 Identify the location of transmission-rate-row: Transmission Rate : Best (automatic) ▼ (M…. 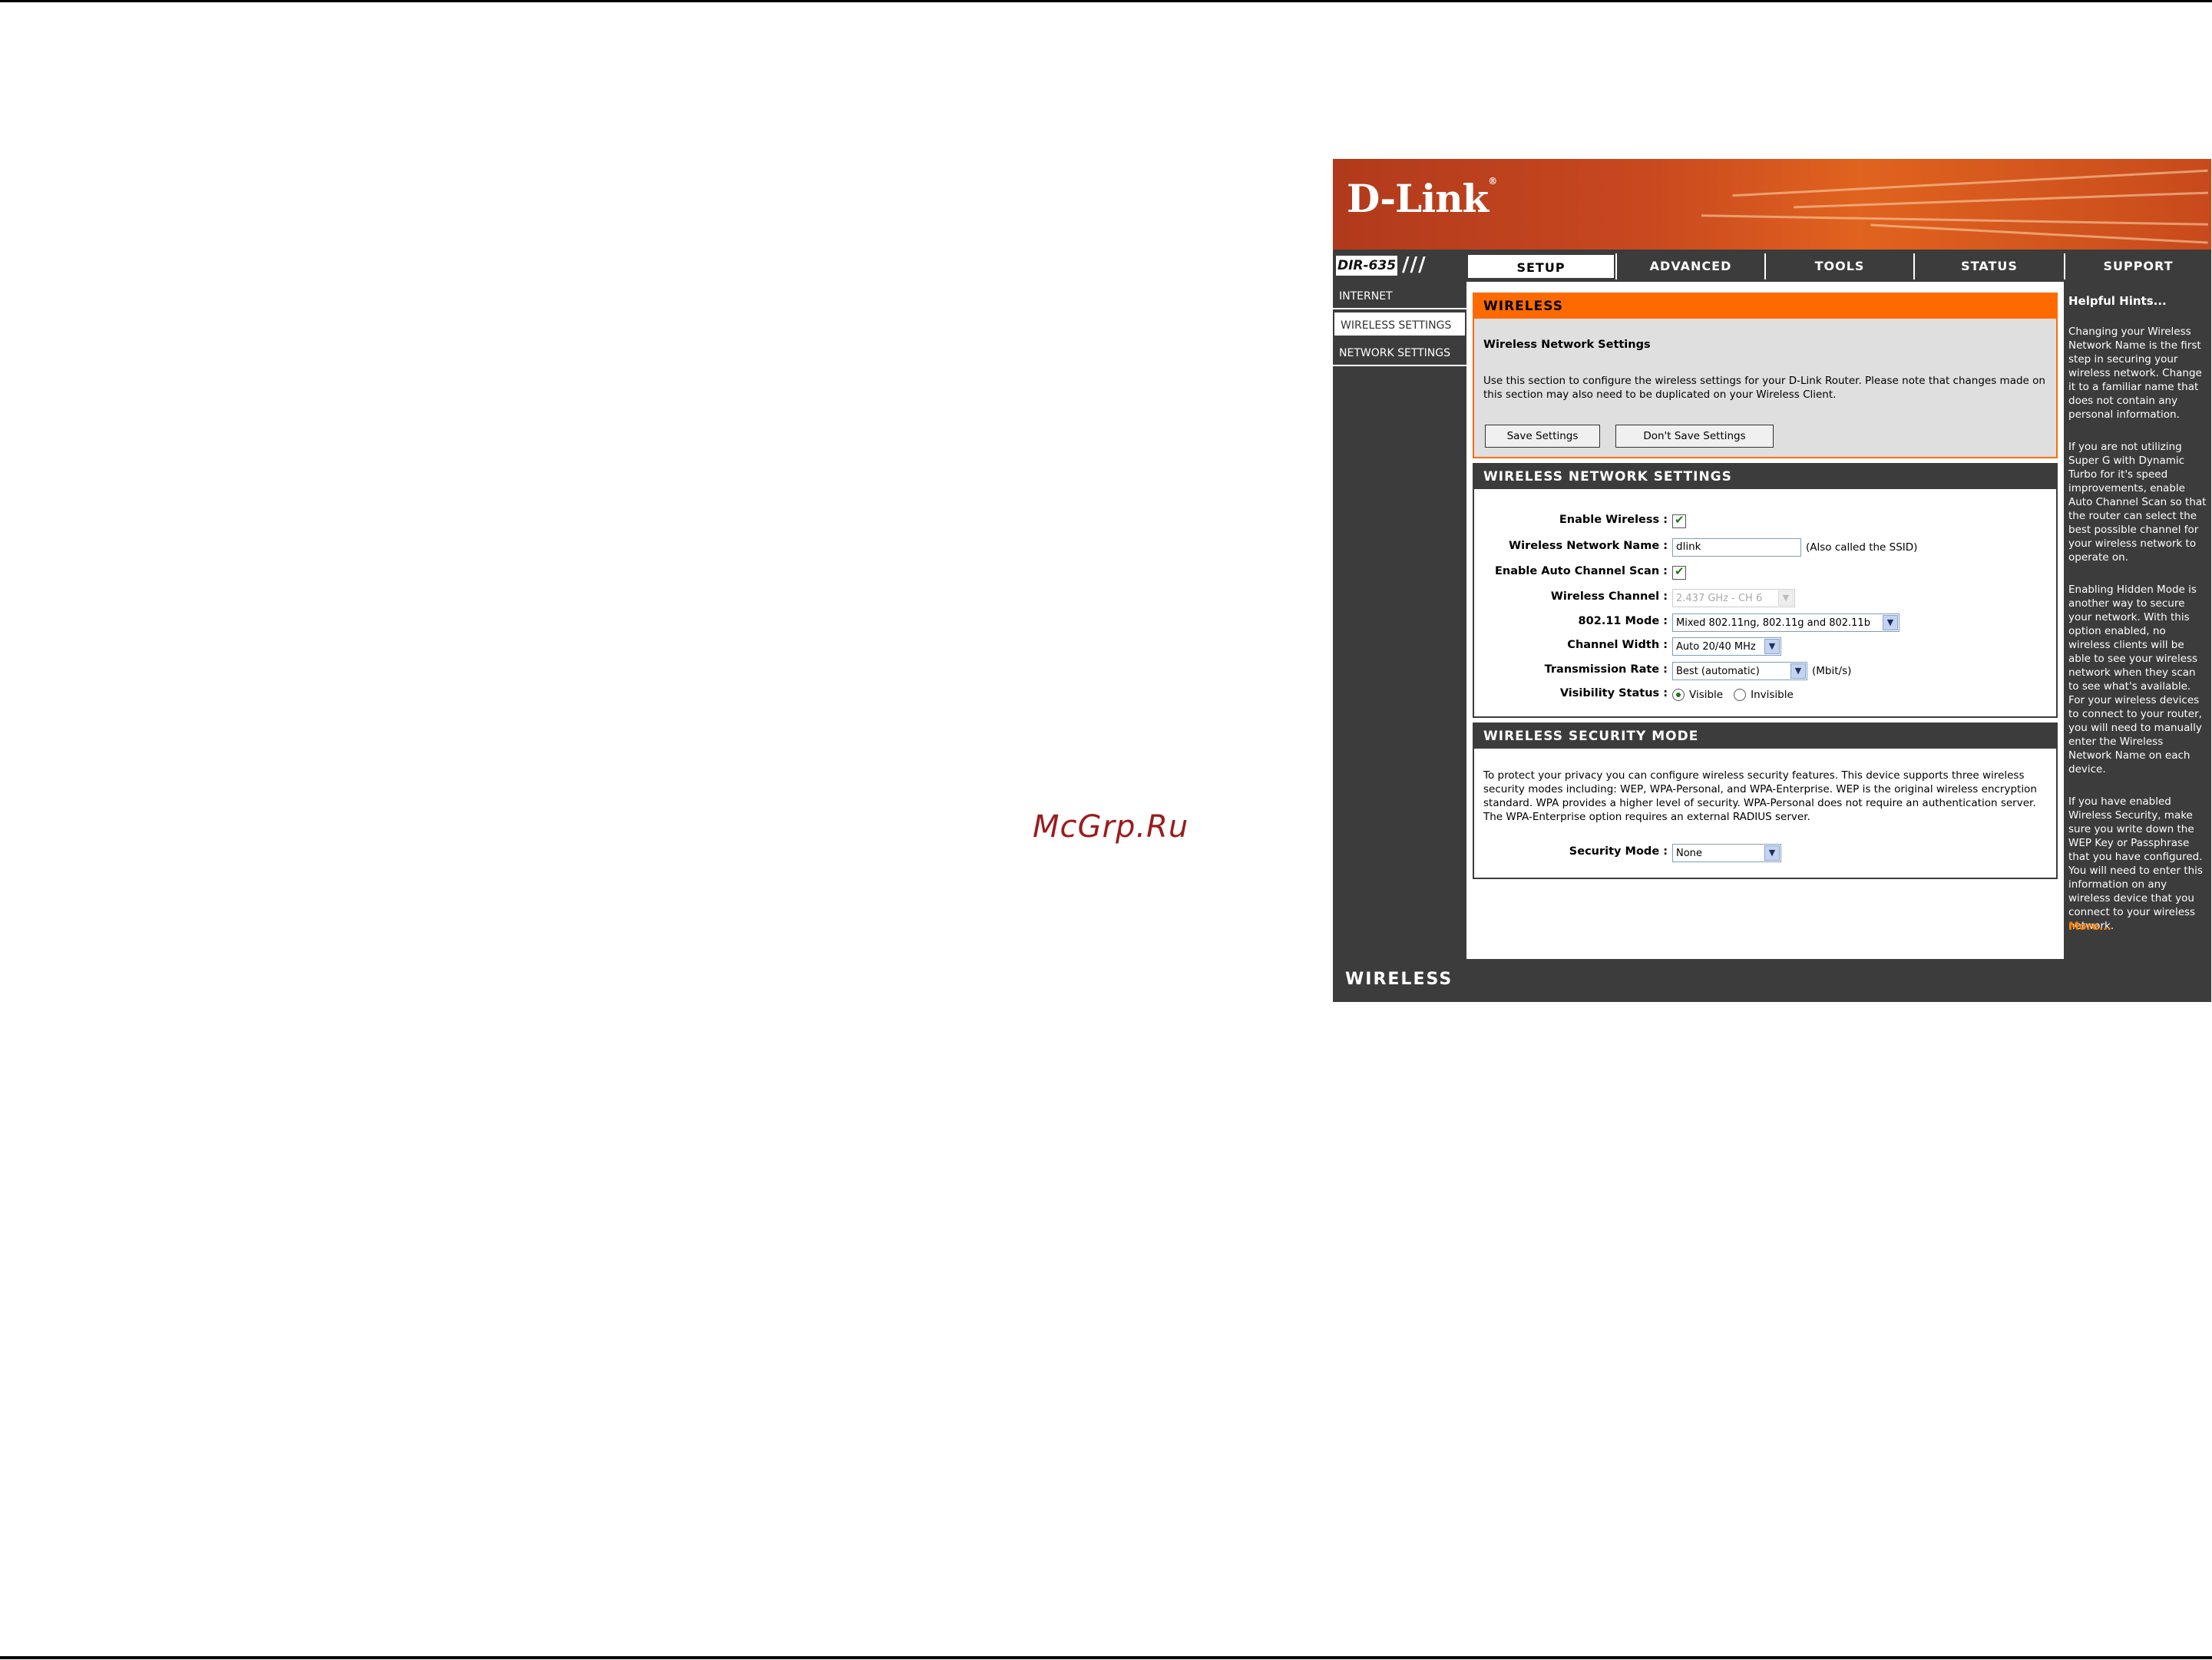
(1767, 671).